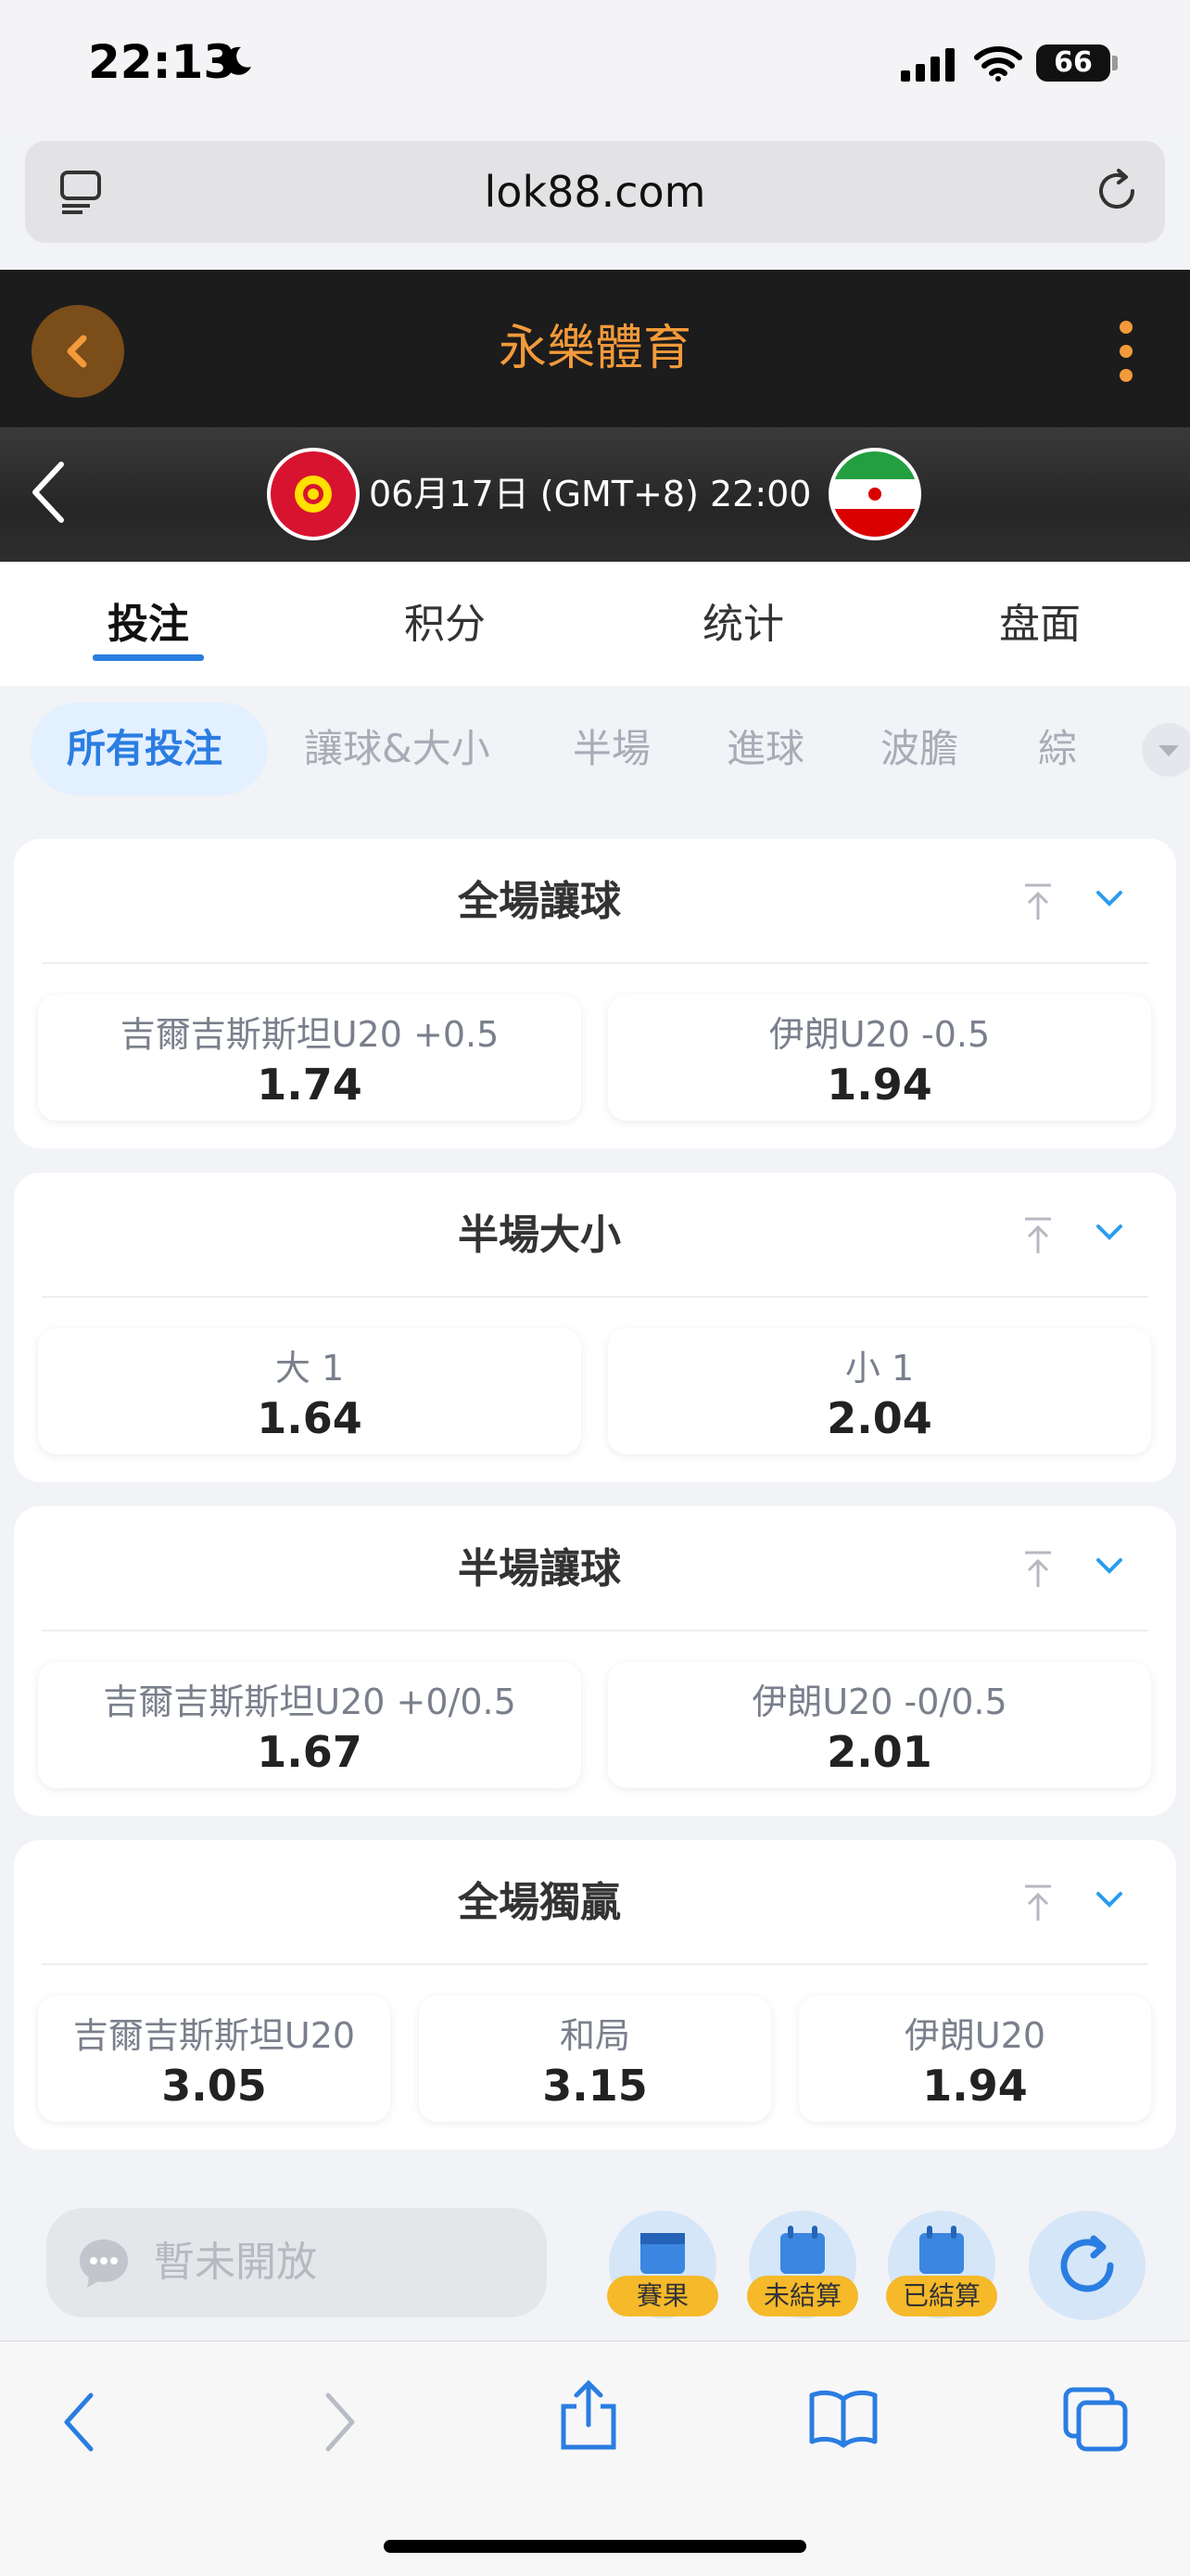  I want to click on battery-indicator: 66, so click(1073, 63).